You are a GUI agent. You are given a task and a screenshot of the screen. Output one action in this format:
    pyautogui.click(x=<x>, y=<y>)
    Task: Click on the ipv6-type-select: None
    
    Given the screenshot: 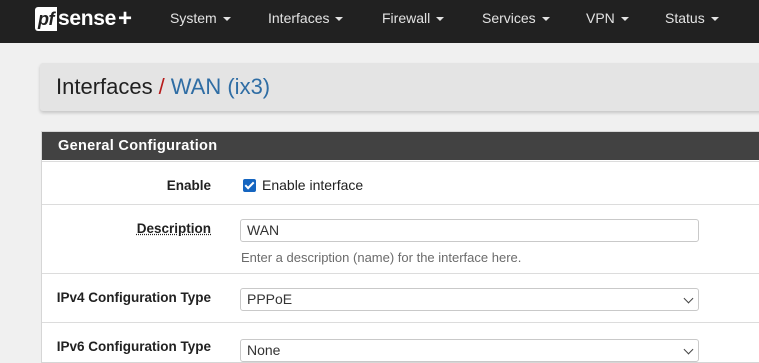 What is the action you would take?
    pyautogui.click(x=469, y=350)
    